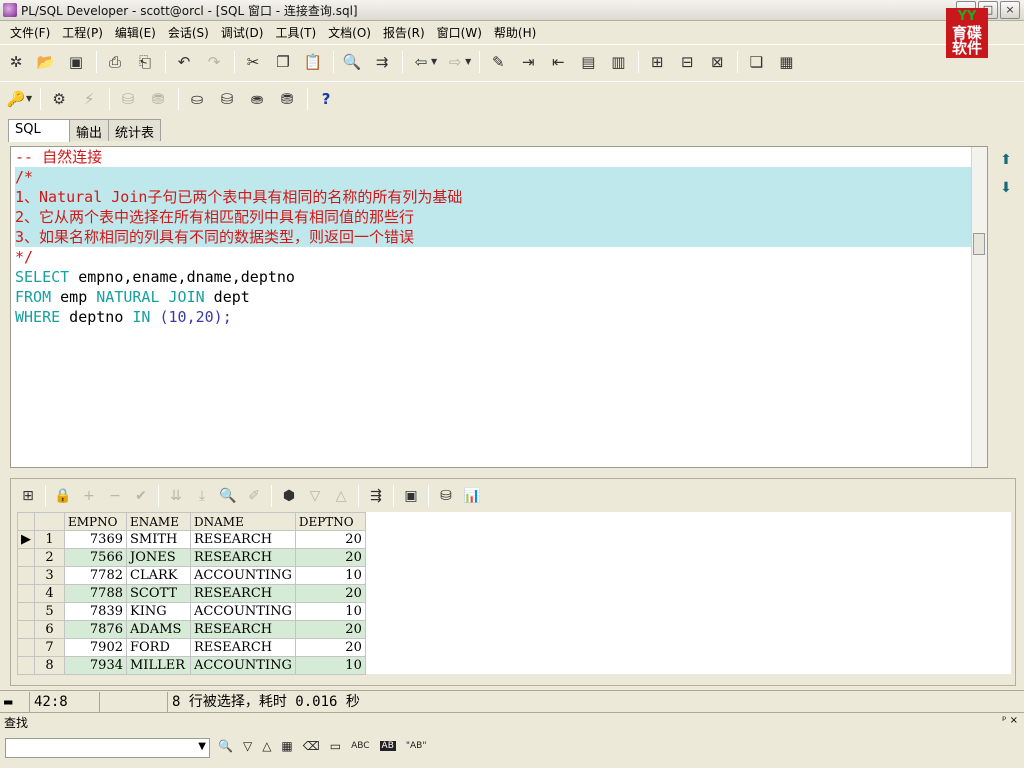 Image resolution: width=1024 pixels, height=768 pixels. I want to click on cell-empno: 7566, so click(95, 557).